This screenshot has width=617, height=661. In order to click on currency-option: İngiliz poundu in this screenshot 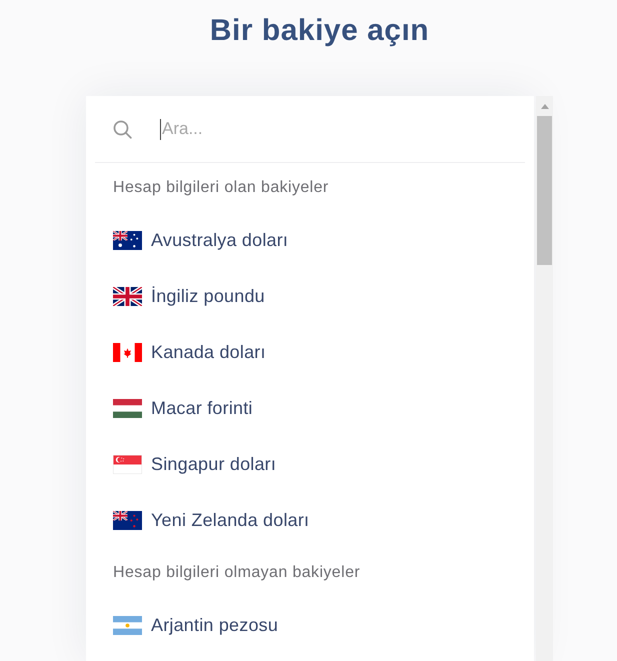, I will do `click(190, 296)`.